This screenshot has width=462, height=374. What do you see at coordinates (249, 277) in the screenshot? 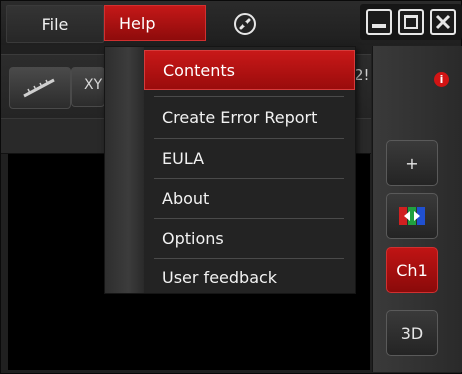
I see `menu-item-user-feedback: User feedback` at bounding box center [249, 277].